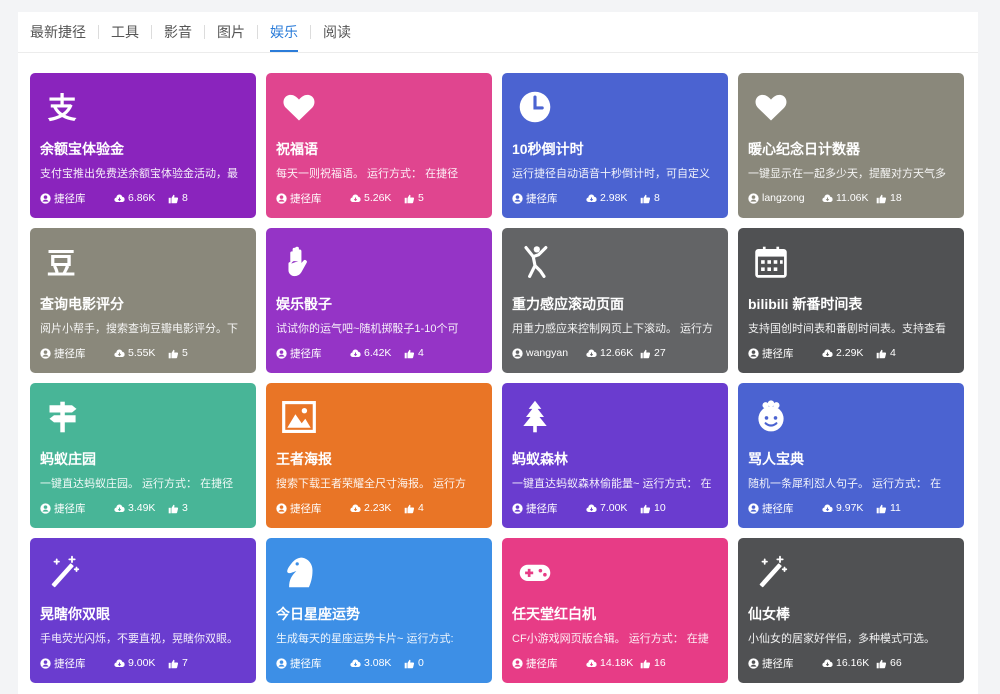  I want to click on svg-text: 豆, so click(61, 263).